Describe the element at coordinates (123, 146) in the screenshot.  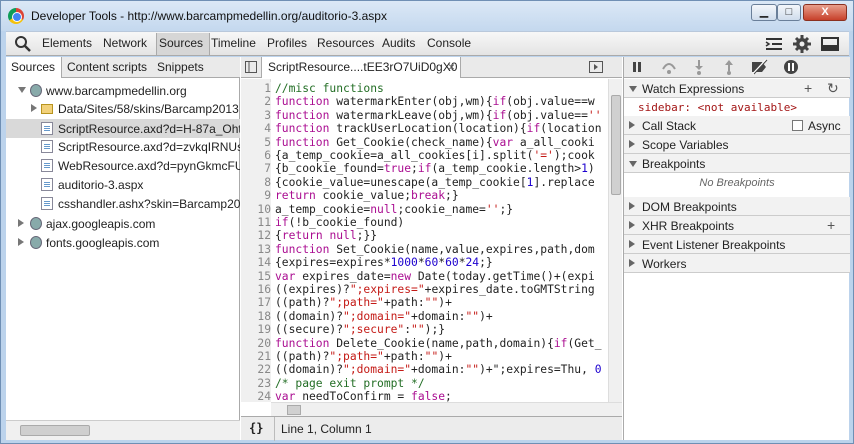
I see `tree-item: ScriptResource.axd?d=zvkqIRNUsp` at that location.